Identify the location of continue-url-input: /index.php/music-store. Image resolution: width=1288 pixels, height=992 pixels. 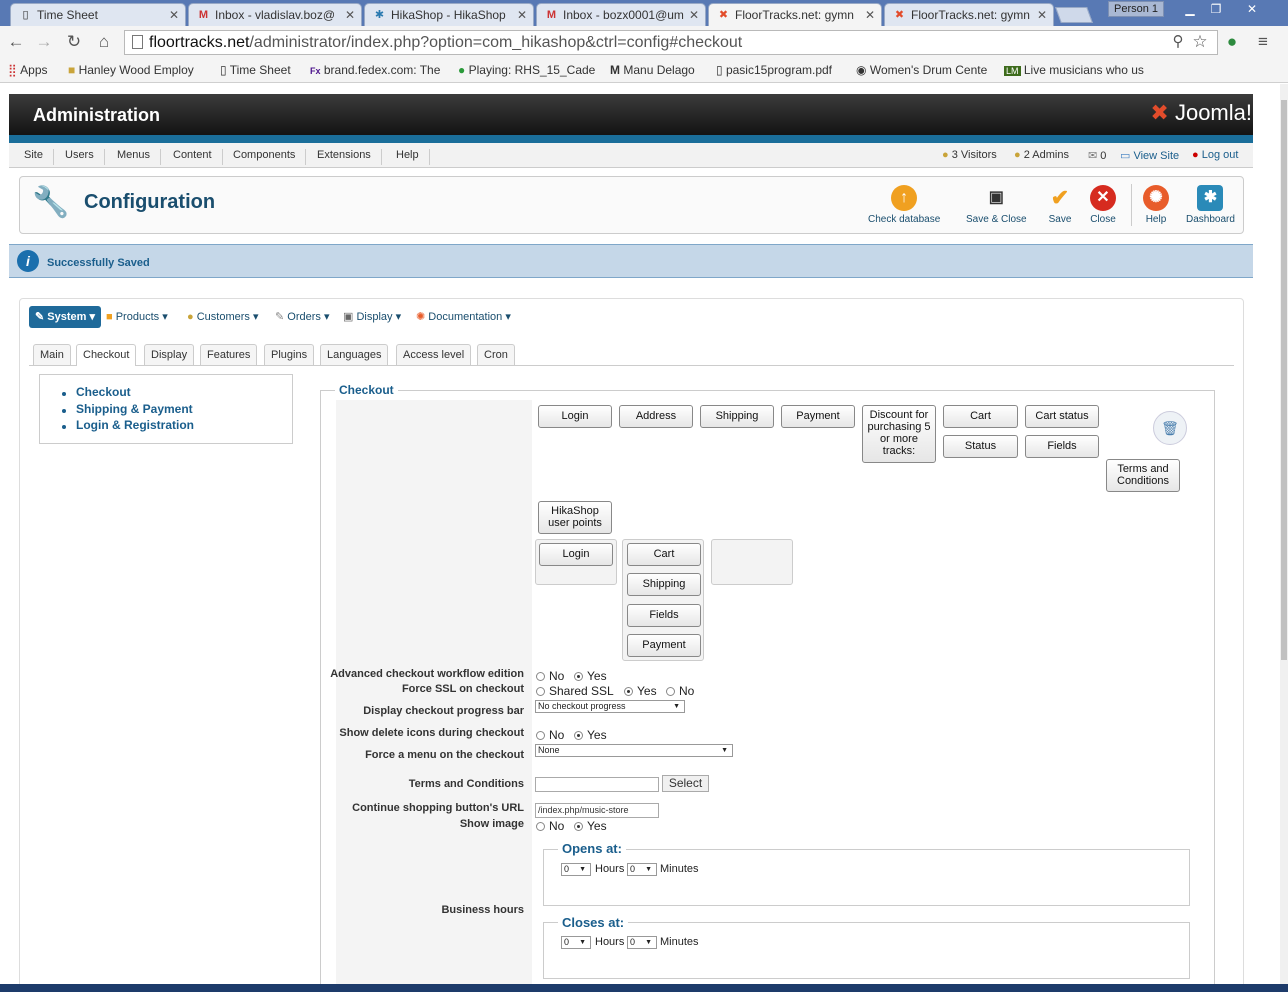
(597, 810).